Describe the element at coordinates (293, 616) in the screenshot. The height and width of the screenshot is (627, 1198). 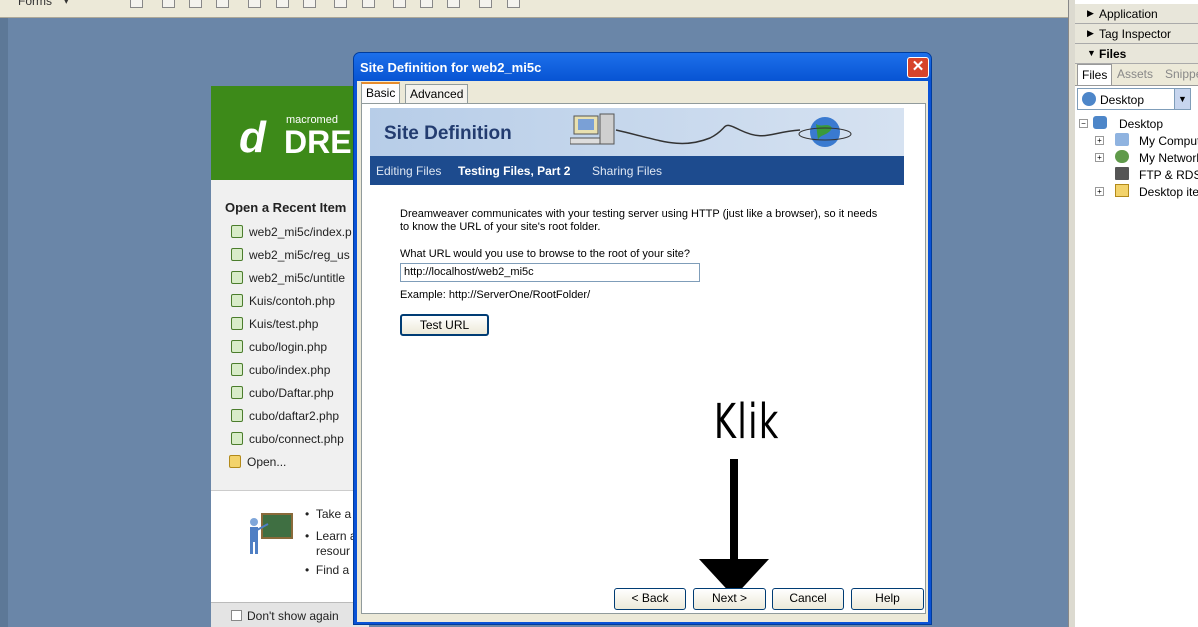
I see `dont-show-label: Don't show again` at that location.